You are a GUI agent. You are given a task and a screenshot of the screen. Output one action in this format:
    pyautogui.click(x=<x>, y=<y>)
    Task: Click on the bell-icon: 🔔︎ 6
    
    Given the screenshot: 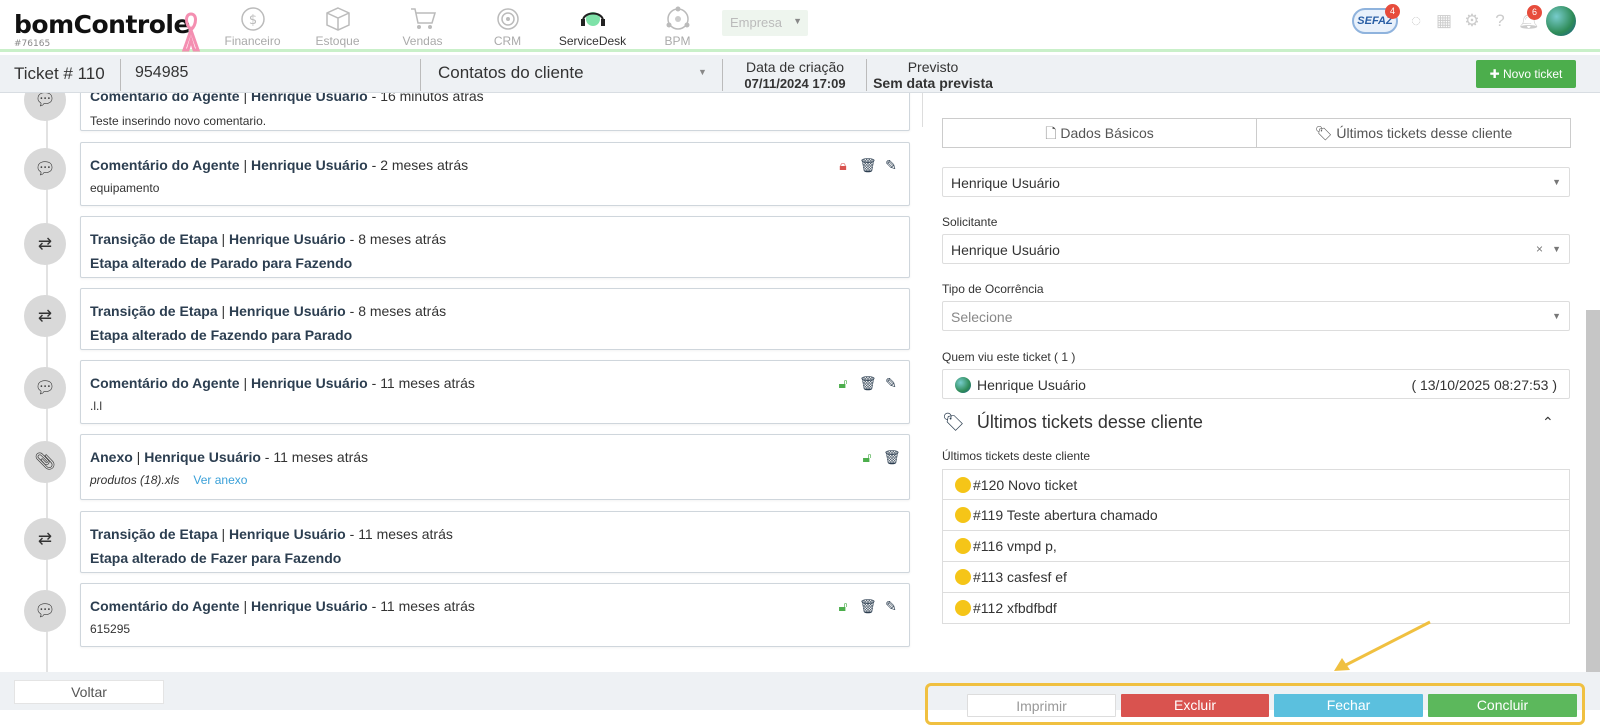 What is the action you would take?
    pyautogui.click(x=1530, y=18)
    